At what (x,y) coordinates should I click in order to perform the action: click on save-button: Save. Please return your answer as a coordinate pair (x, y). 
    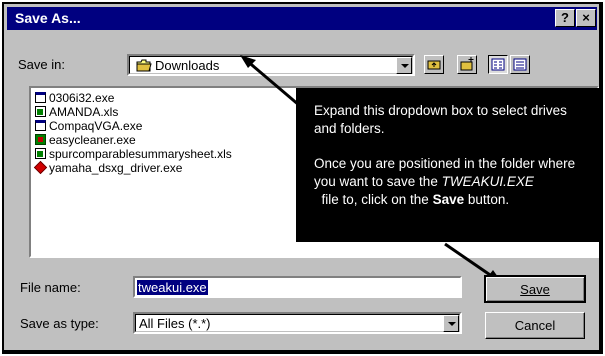
    Looking at the image, I should click on (535, 289).